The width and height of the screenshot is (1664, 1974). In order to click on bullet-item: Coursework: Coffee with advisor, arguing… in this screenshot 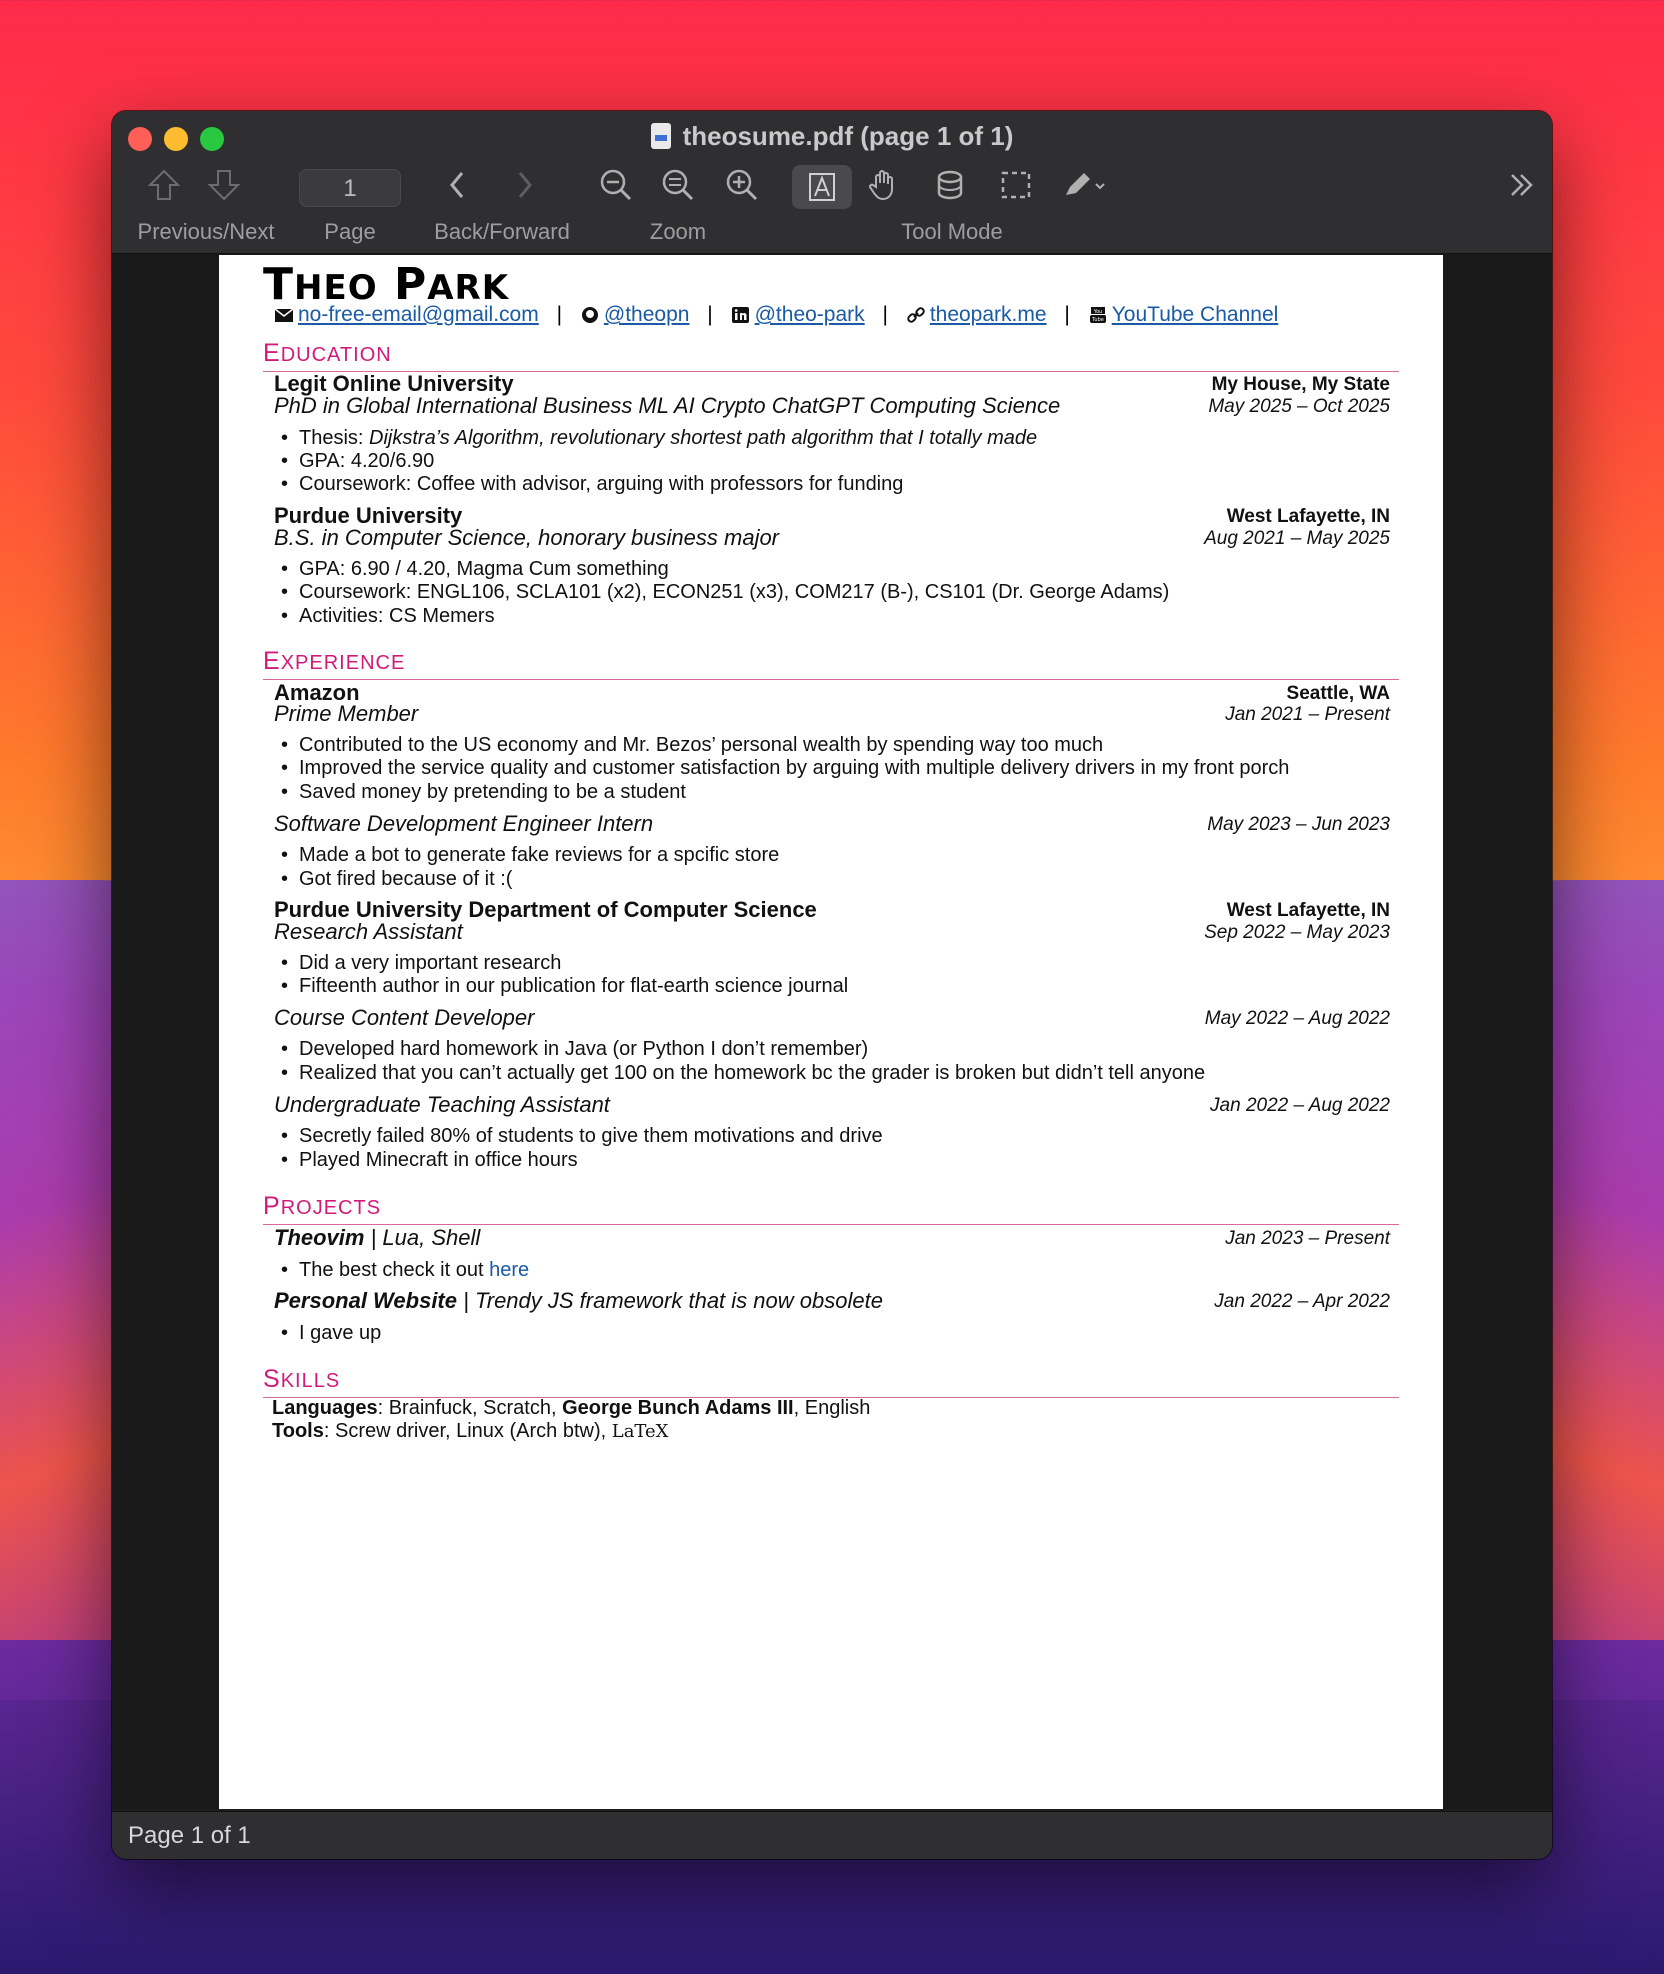, I will do `click(592, 484)`.